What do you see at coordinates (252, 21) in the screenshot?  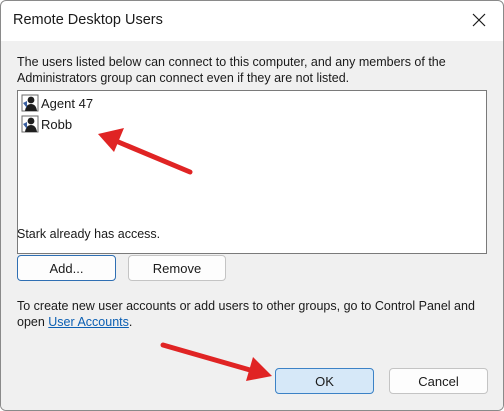 I see `title-bar: Remote Desktop Users` at bounding box center [252, 21].